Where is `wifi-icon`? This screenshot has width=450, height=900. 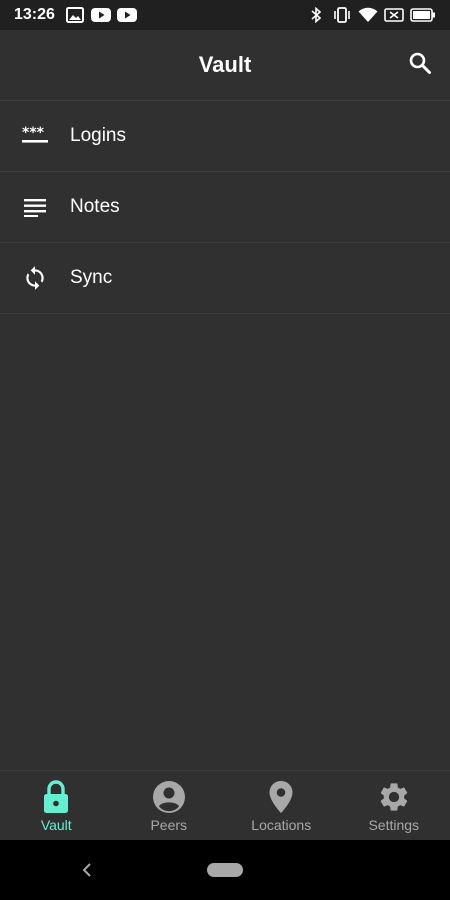 wifi-icon is located at coordinates (368, 15).